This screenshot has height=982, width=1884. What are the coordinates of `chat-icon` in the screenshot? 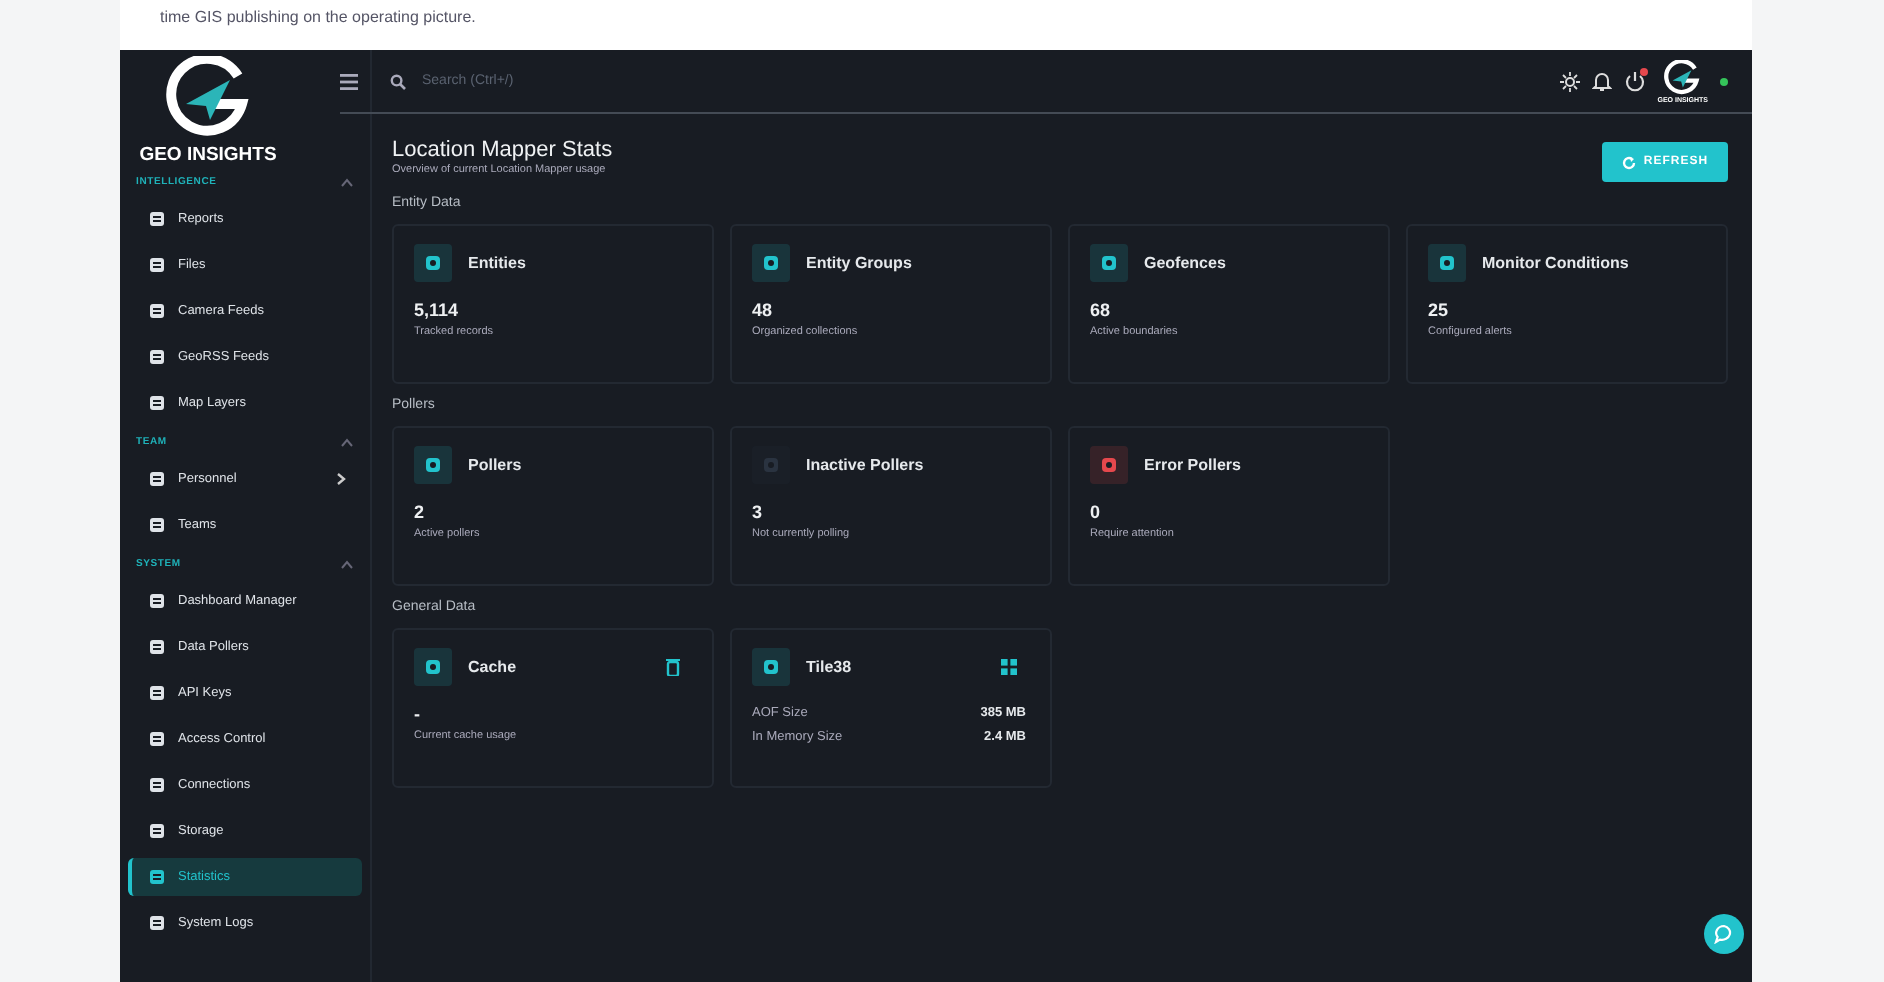 It's located at (1724, 934).